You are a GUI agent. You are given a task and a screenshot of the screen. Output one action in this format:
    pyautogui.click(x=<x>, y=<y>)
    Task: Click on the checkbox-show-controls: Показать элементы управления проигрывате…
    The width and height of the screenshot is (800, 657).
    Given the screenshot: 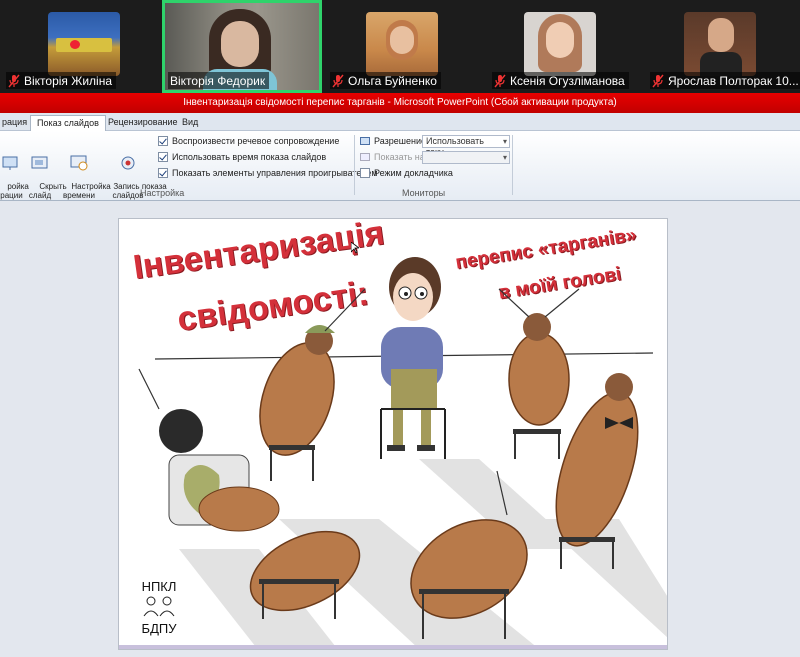 What is the action you would take?
    pyautogui.click(x=268, y=173)
    